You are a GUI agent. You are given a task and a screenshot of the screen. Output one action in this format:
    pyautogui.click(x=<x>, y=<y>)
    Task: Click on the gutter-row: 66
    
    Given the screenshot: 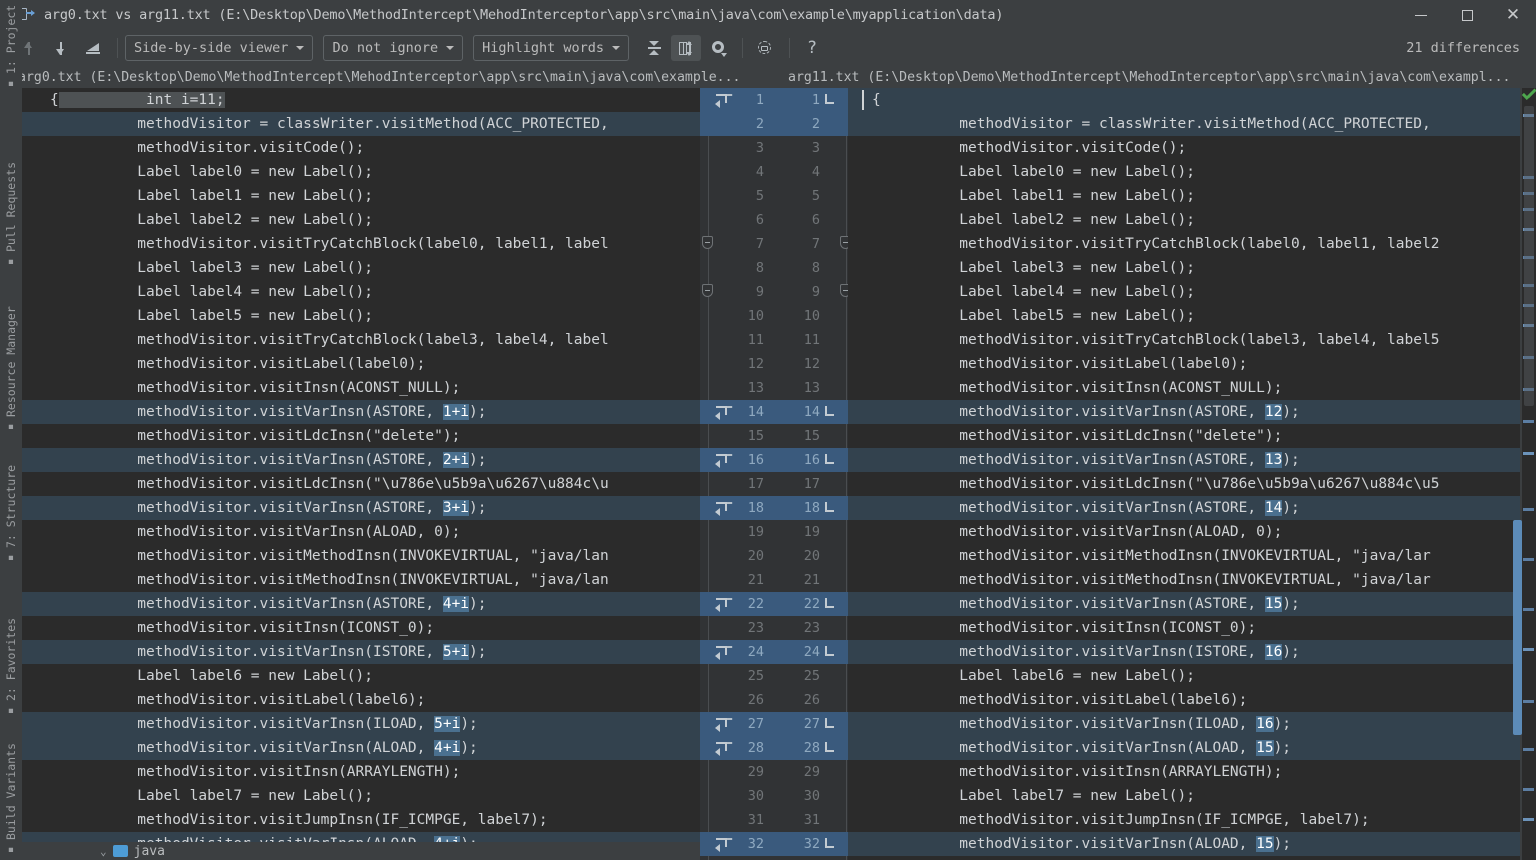 What is the action you would take?
    pyautogui.click(x=774, y=220)
    